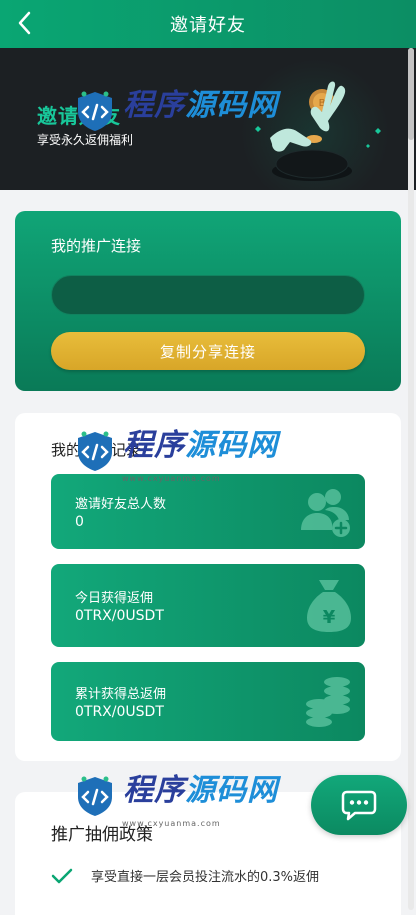  What do you see at coordinates (62, 875) in the screenshot?
I see `check-icon` at bounding box center [62, 875].